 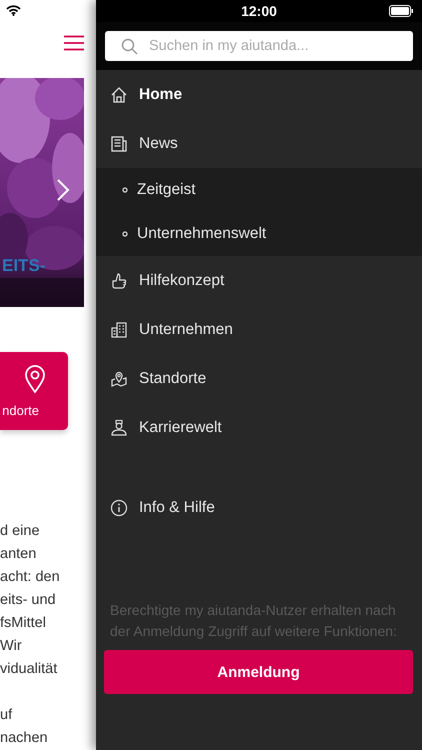 I want to click on menu-icon, so click(x=74, y=42).